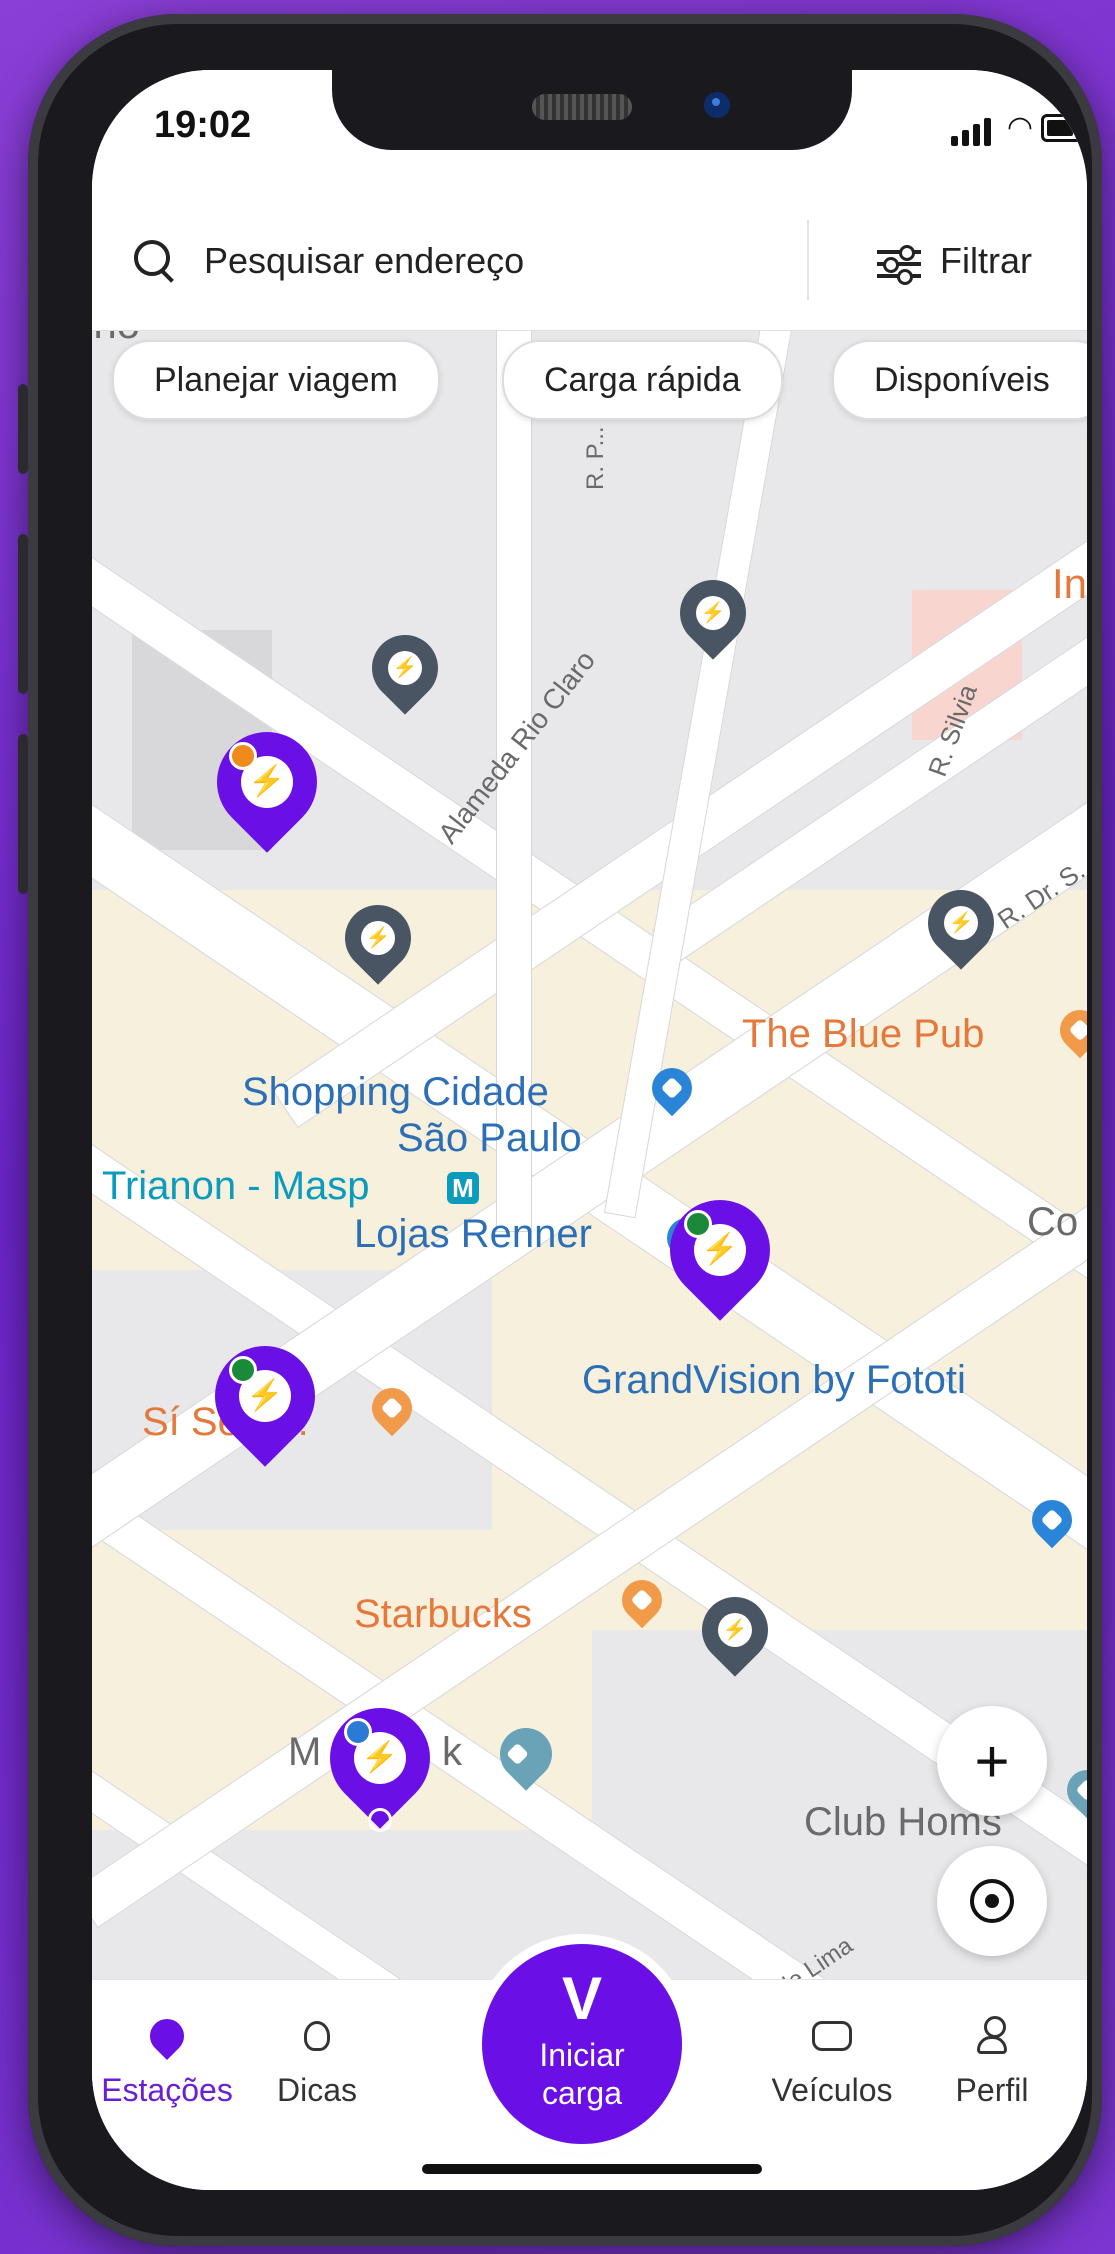  I want to click on status-time: 19:02, so click(203, 125).